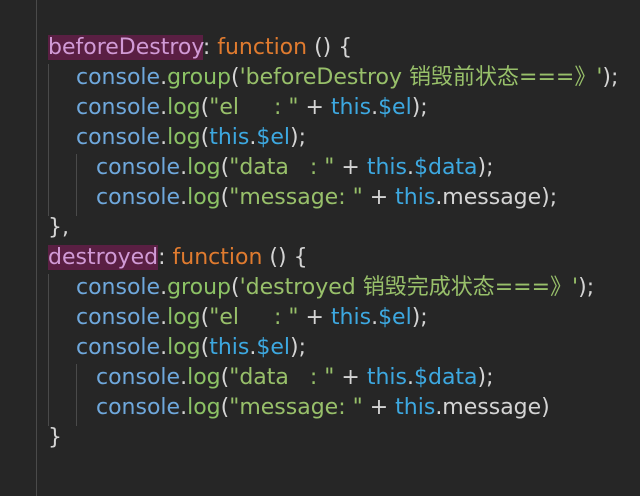 Image resolution: width=640 pixels, height=496 pixels. I want to click on code-token-punc: .message);, so click(496, 197).